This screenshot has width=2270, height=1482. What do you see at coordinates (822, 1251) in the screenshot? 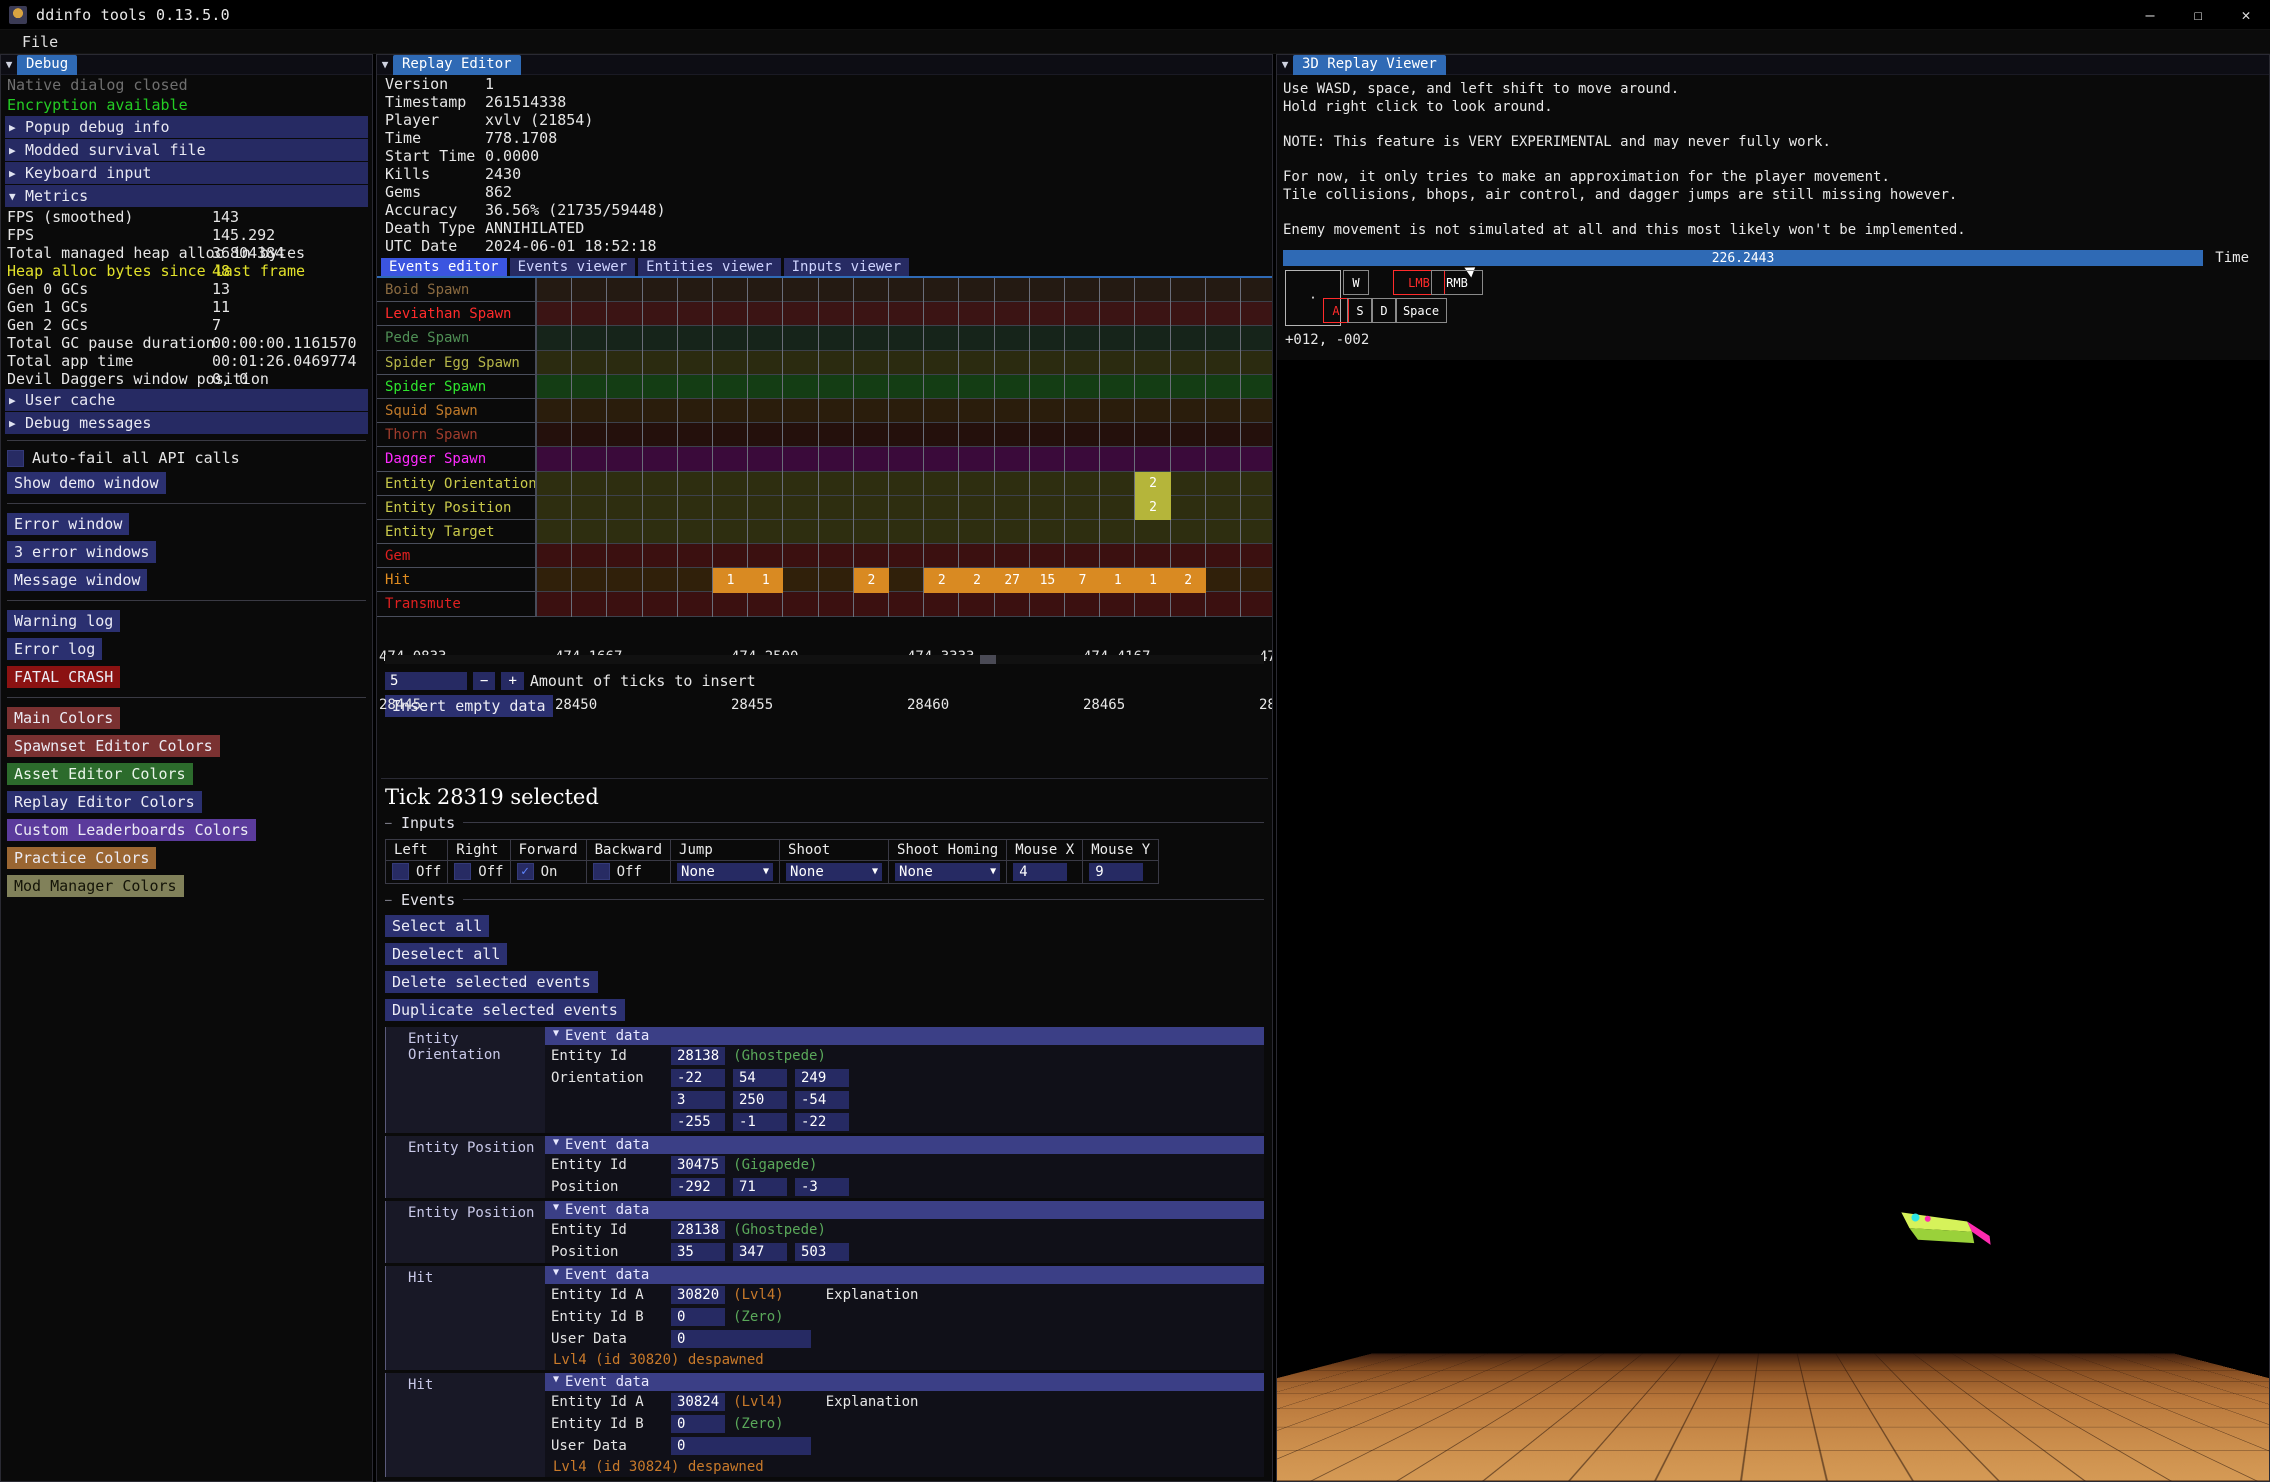
I see `event-field-value: 503` at bounding box center [822, 1251].